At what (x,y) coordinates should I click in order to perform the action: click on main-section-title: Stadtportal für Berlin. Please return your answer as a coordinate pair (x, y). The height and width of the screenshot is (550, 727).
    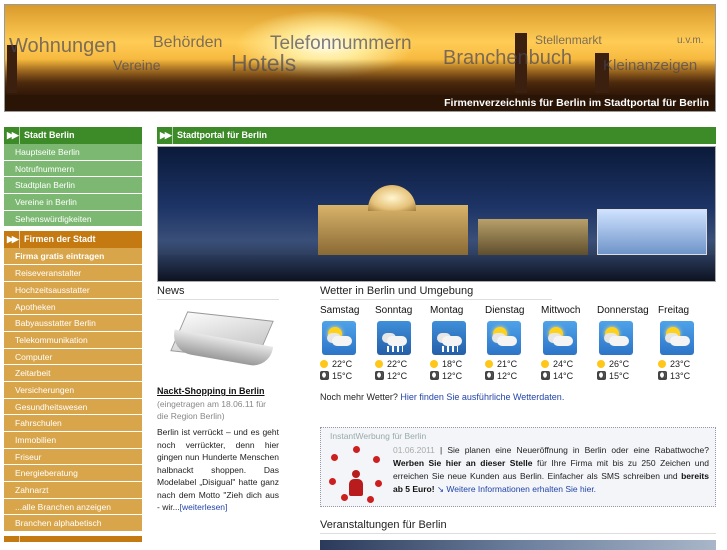
    Looking at the image, I should click on (222, 135).